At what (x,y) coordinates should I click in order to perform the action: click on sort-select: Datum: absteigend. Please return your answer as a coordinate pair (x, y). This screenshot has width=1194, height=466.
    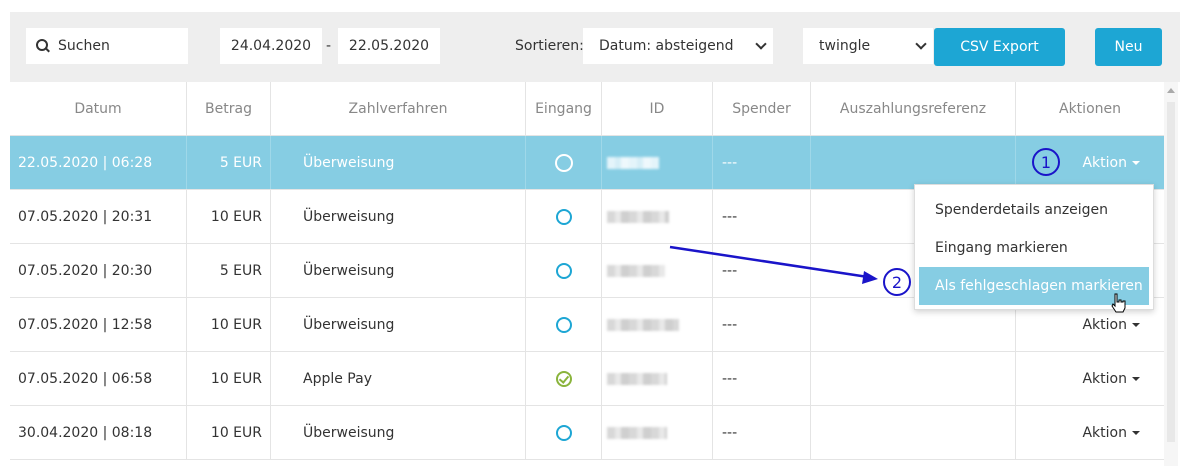
    Looking at the image, I should click on (678, 46).